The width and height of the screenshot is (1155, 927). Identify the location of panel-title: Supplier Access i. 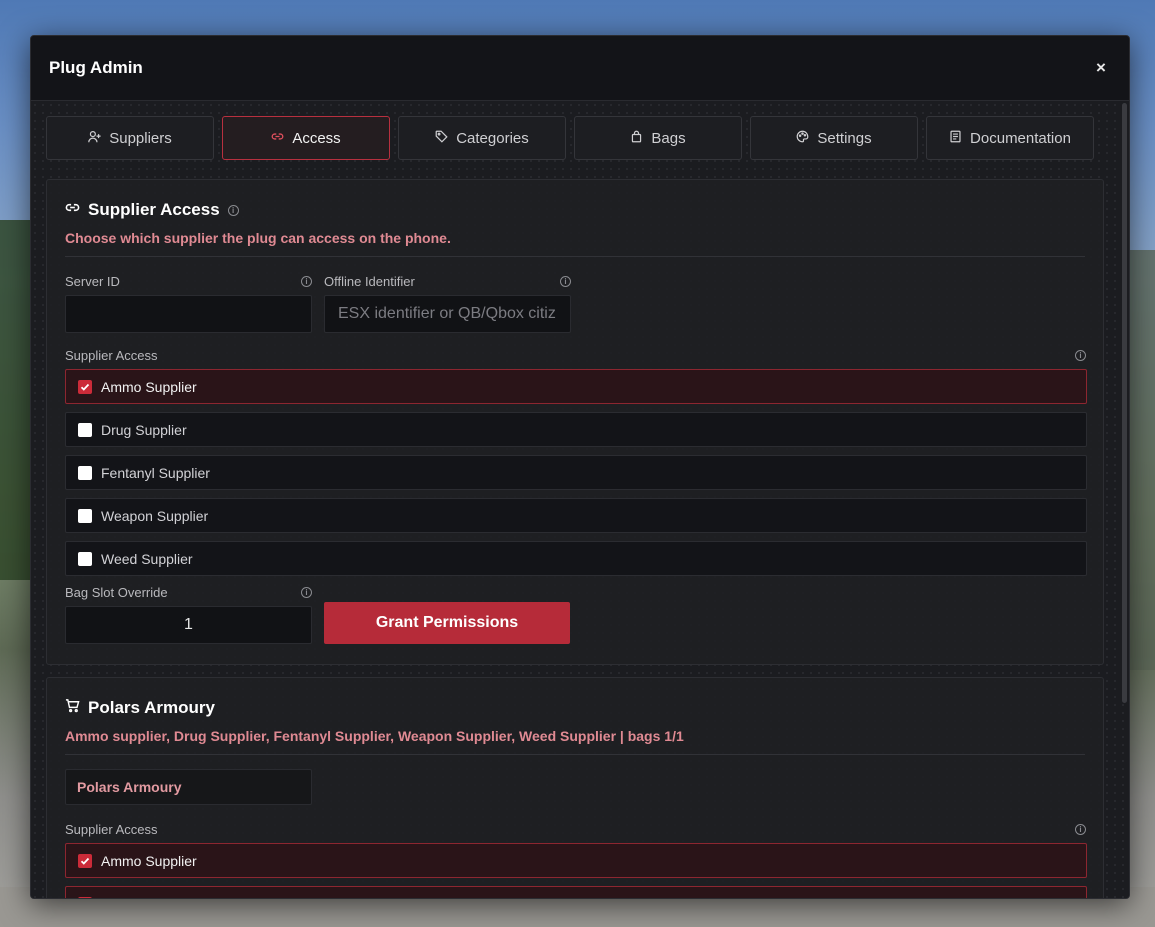
(575, 210).